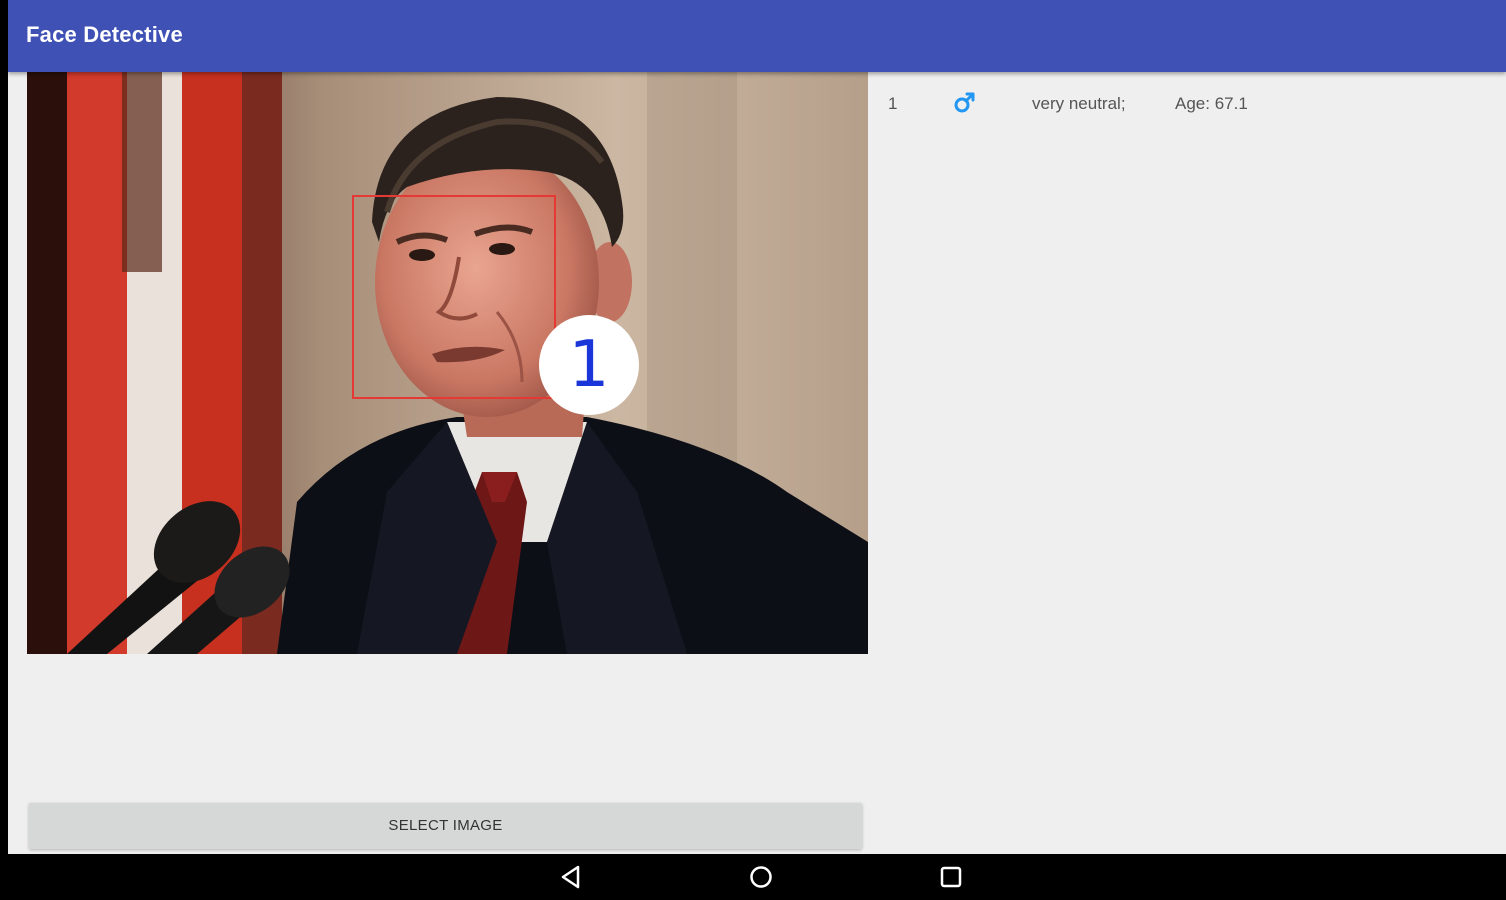 This screenshot has height=900, width=1506. I want to click on face-emotion: very neutral;, so click(1079, 103).